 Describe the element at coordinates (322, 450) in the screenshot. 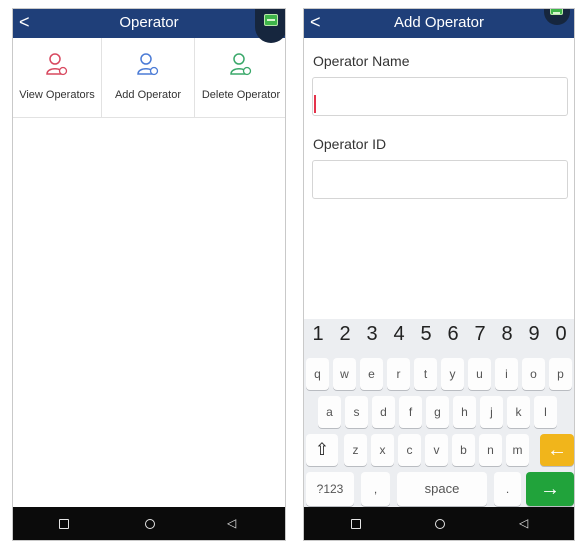

I see `shift-icon: ⇧` at that location.